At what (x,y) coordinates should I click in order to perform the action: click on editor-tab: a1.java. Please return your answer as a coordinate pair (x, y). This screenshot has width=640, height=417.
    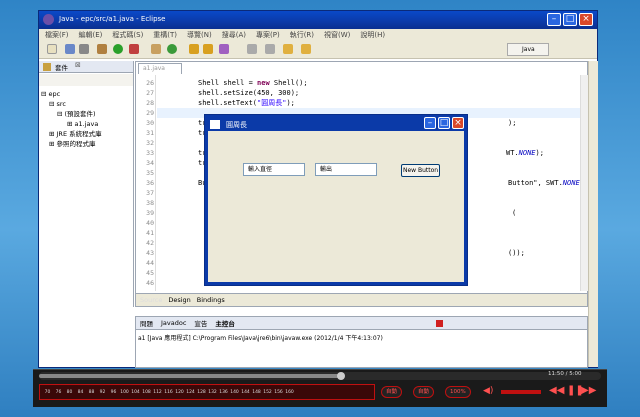
    Looking at the image, I should click on (160, 68).